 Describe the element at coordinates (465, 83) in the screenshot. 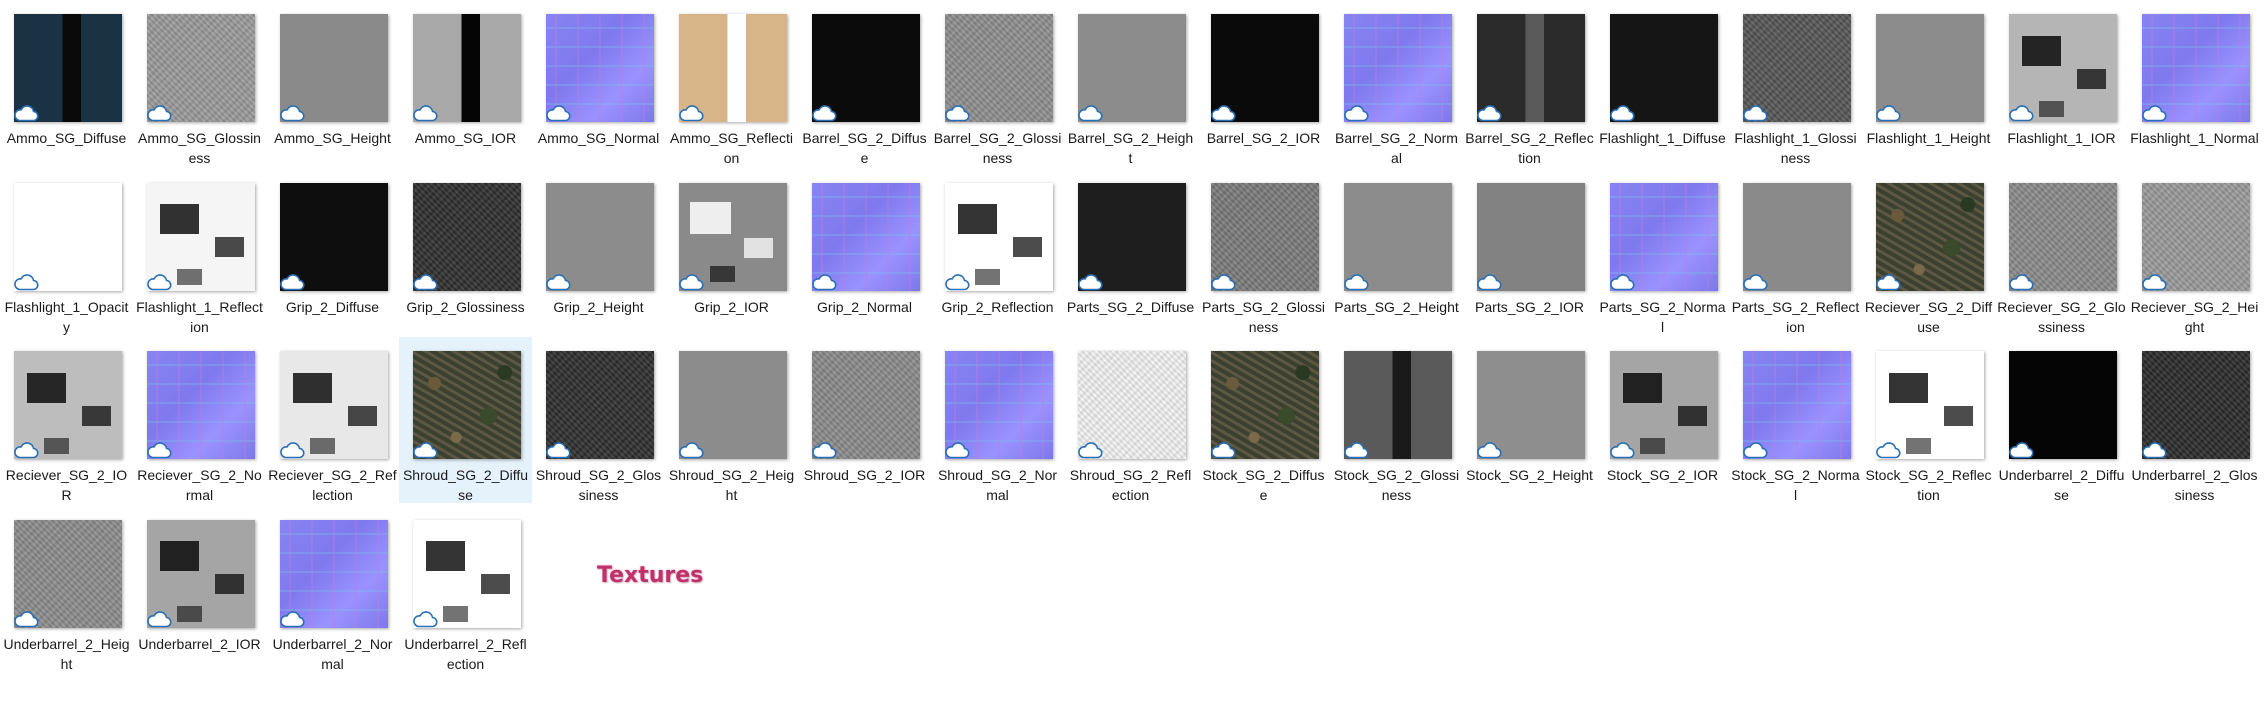

I see `file-item: Ammo_SG_IOR` at that location.